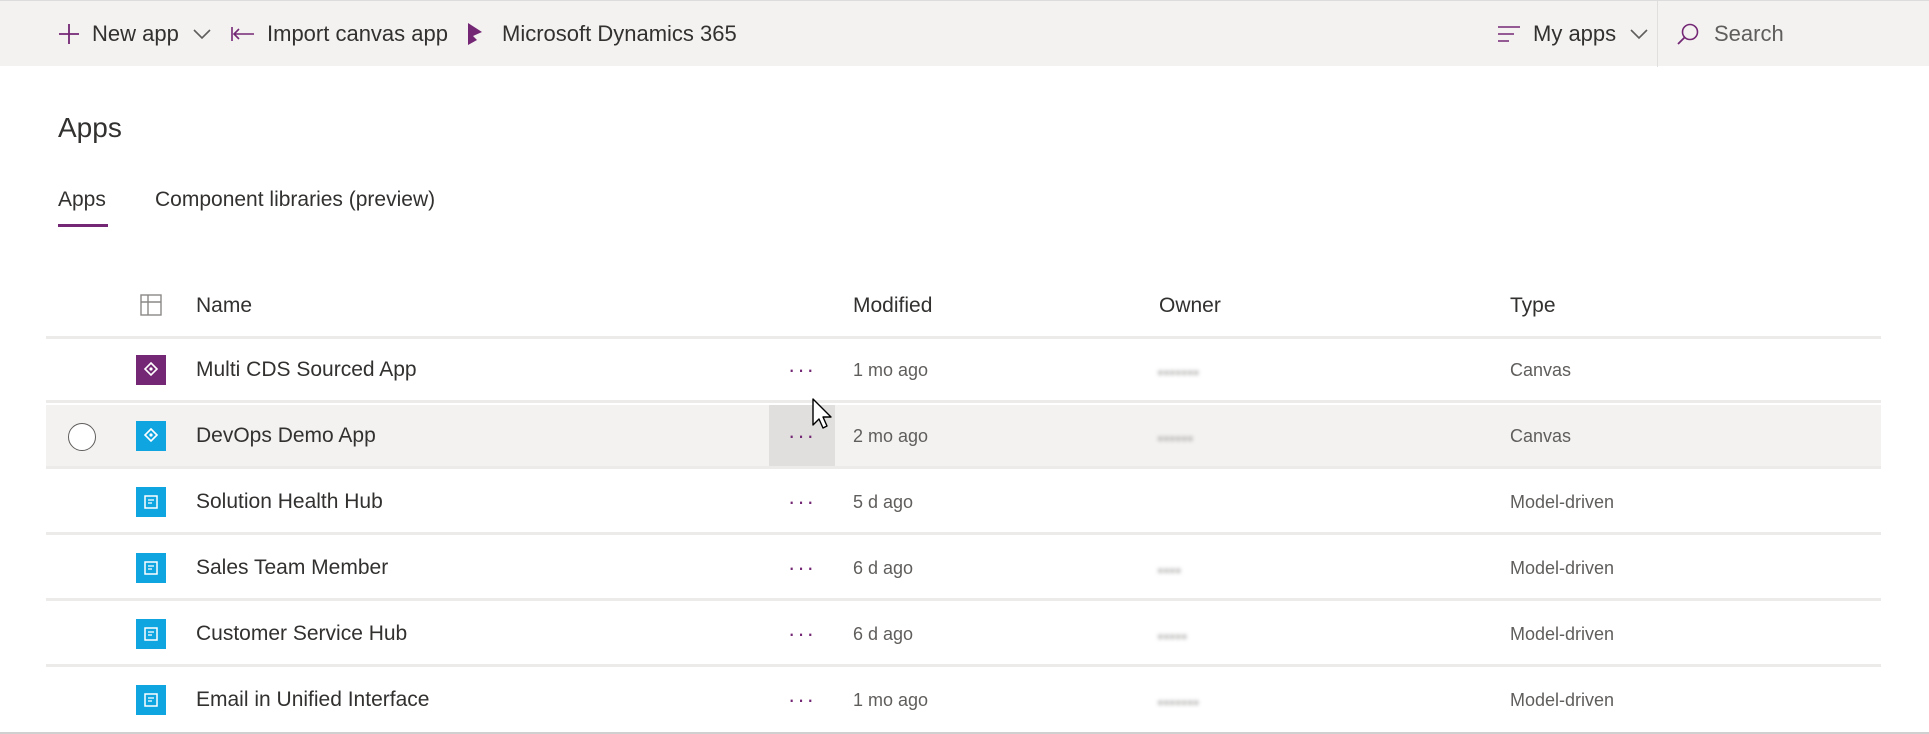  Describe the element at coordinates (1173, 636) in the screenshot. I see `owner-text: ▪▪▪▪▪` at that location.